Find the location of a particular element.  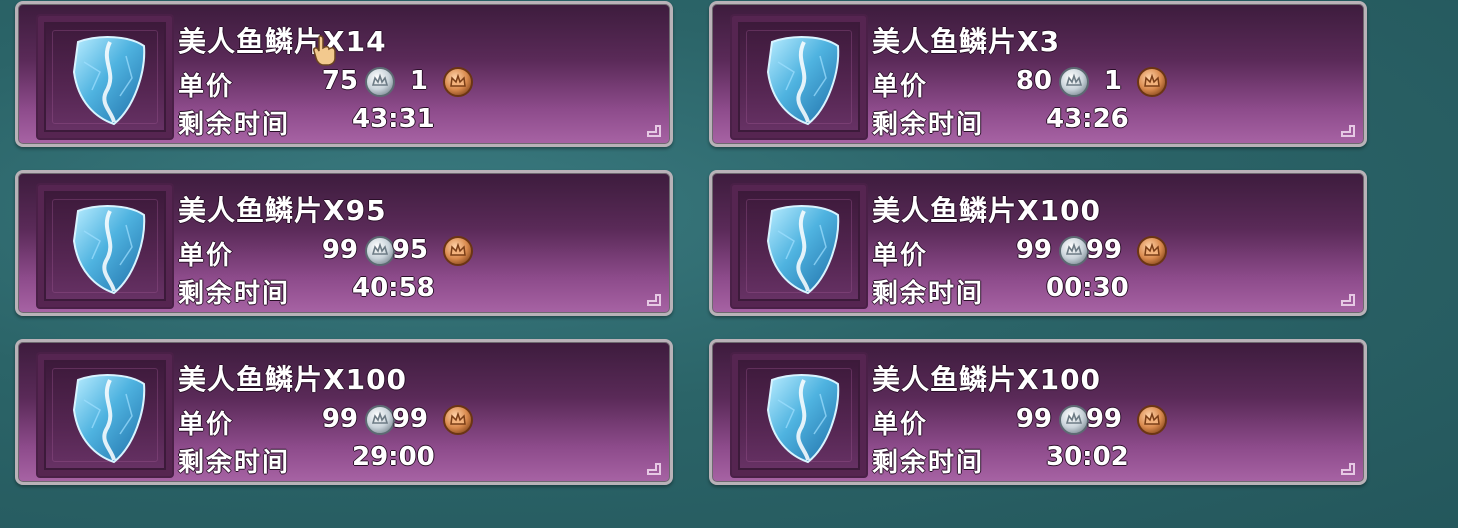

listing-details: 美人鱼鳞片X100 单价 99 99 剩余时间 29:00 is located at coordinates (424, 412).